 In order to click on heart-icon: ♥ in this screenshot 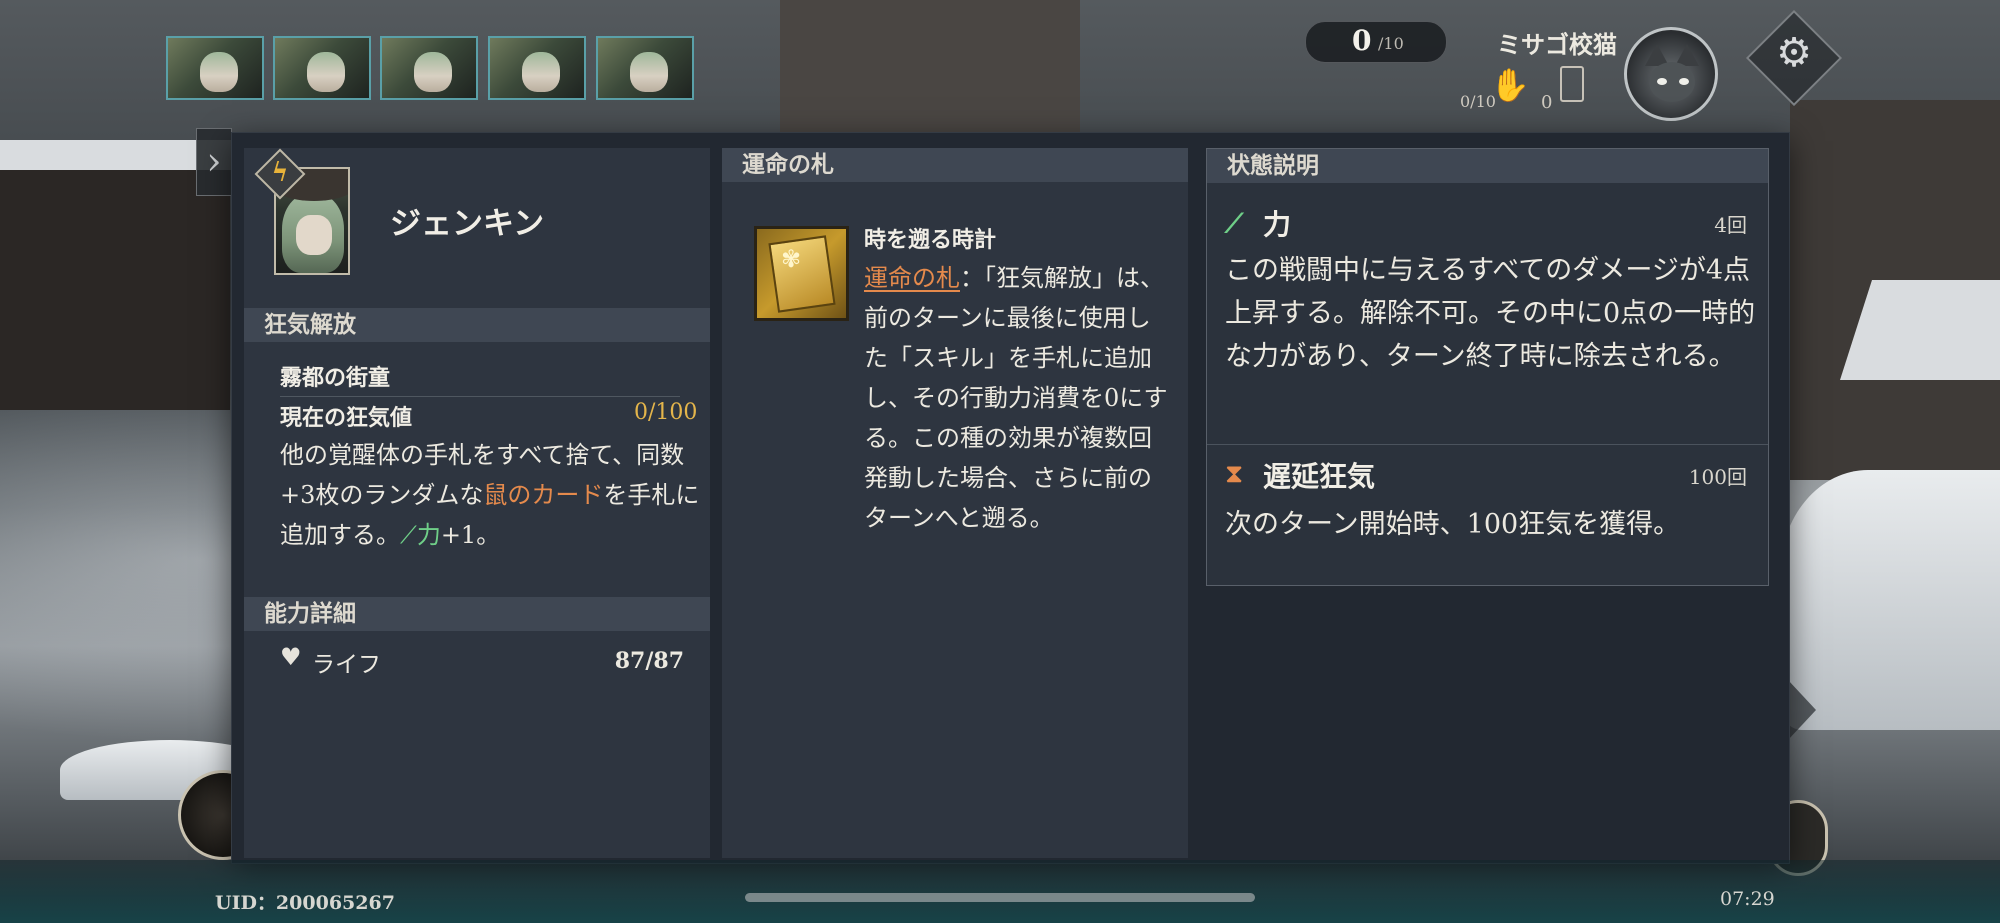, I will do `click(291, 657)`.